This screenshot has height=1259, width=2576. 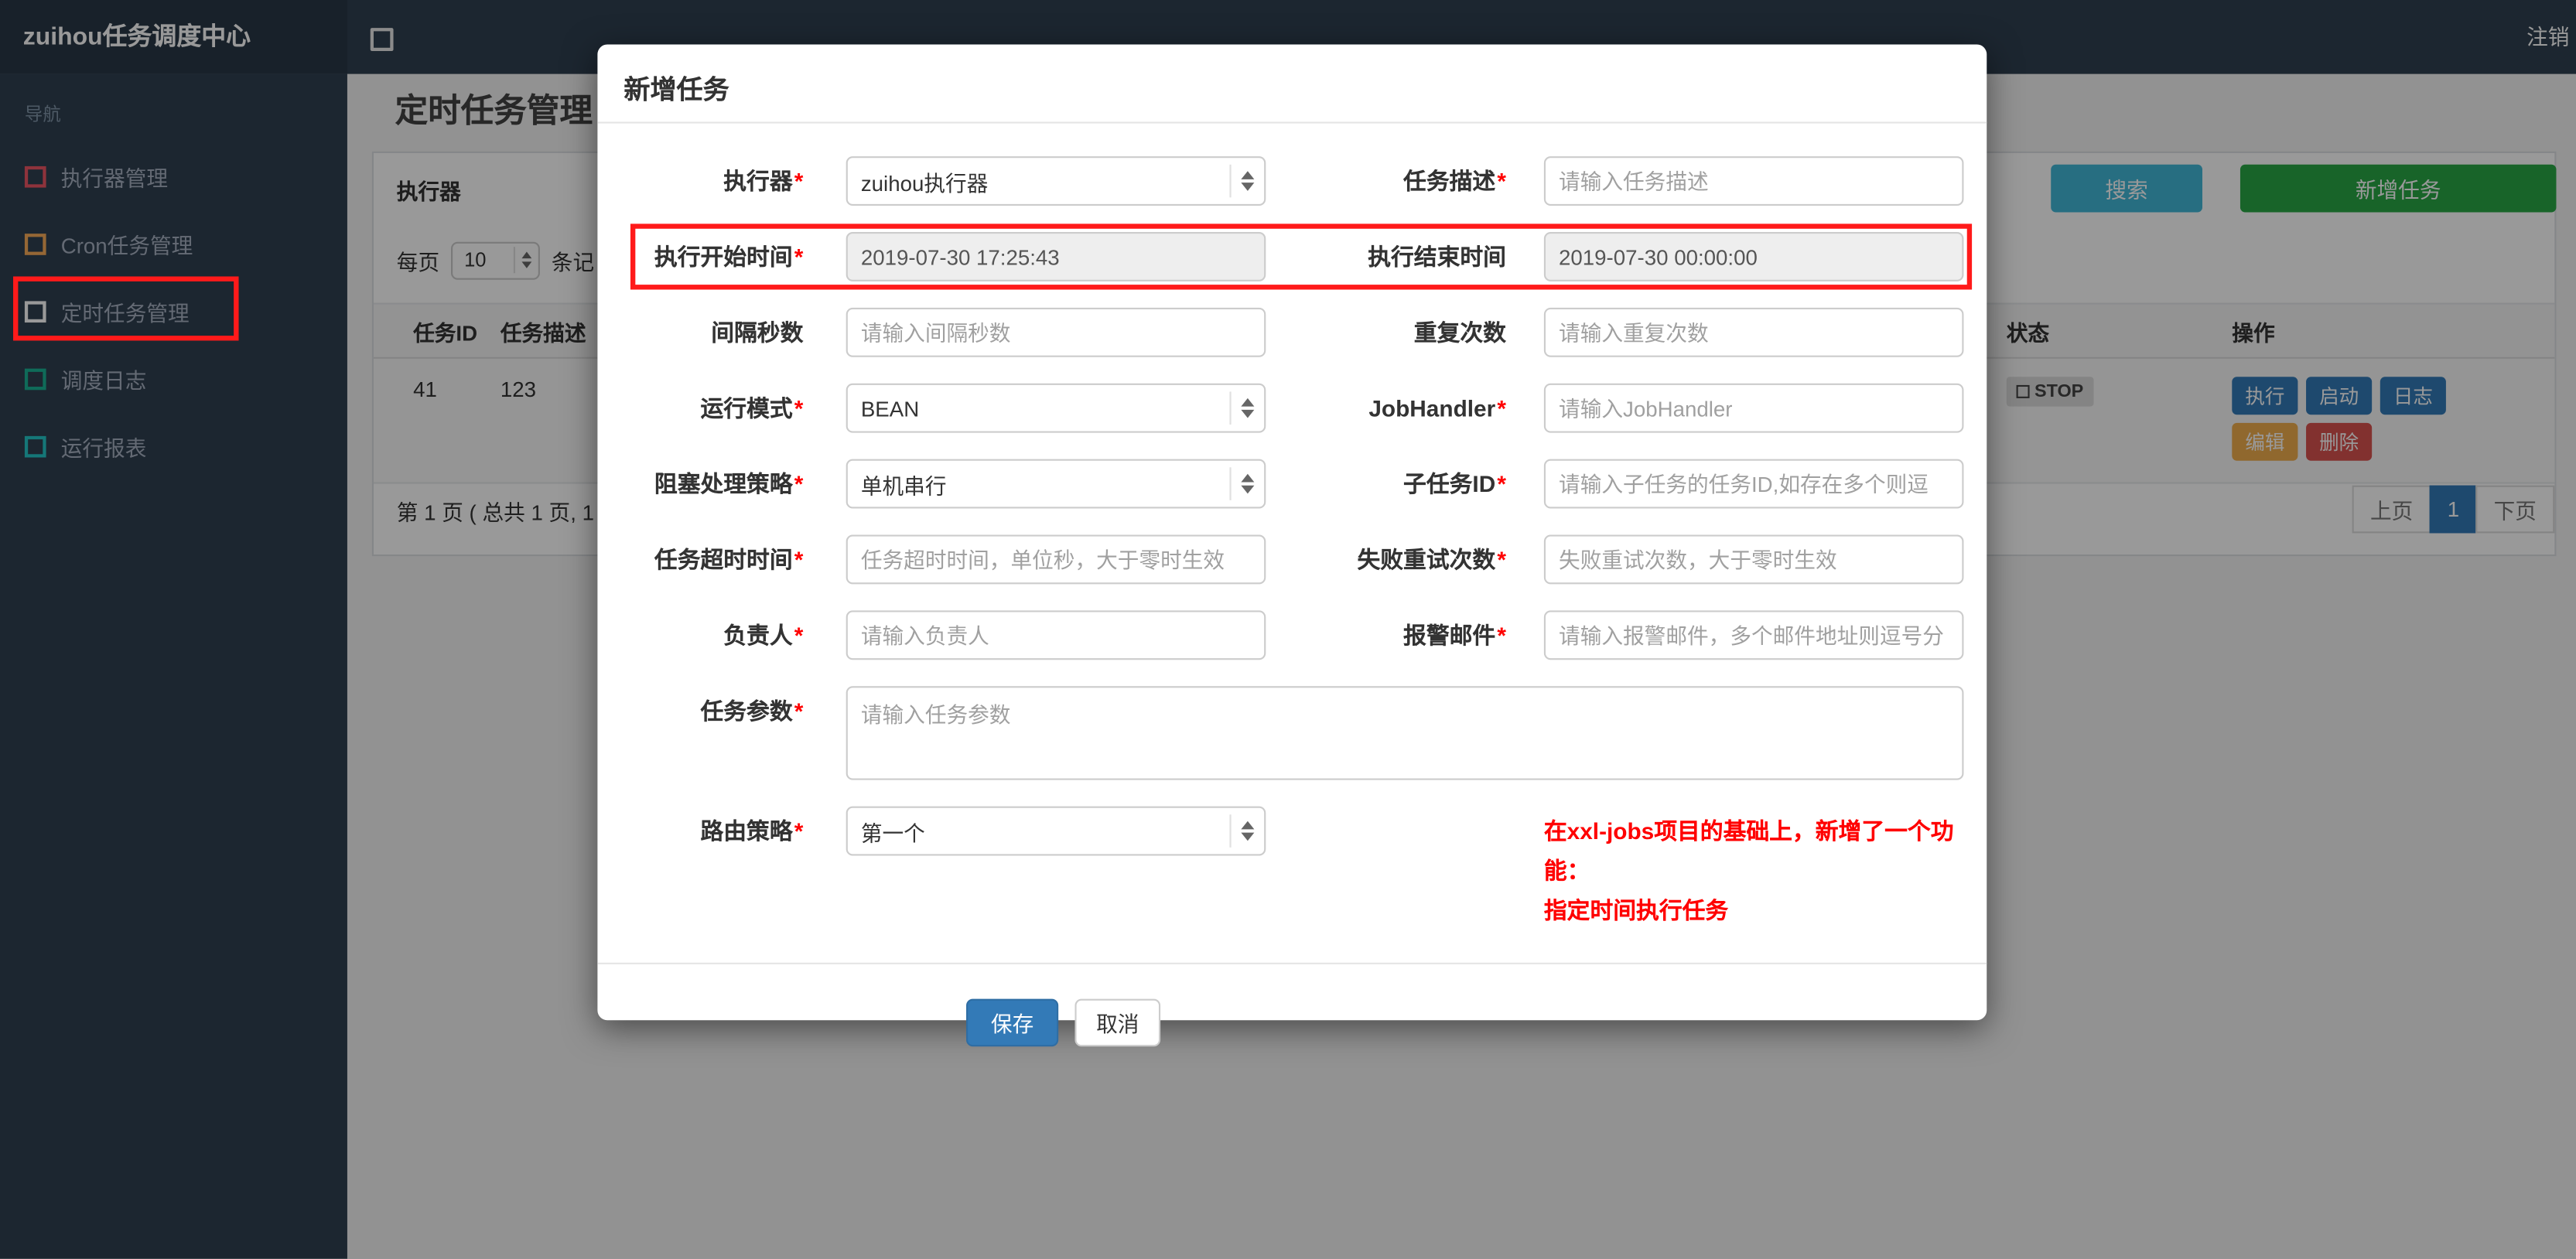 What do you see at coordinates (1748, 851) in the screenshot?
I see `feature-note-line1: 在xxl-jobs项目的基础上，新增了一个功能：` at bounding box center [1748, 851].